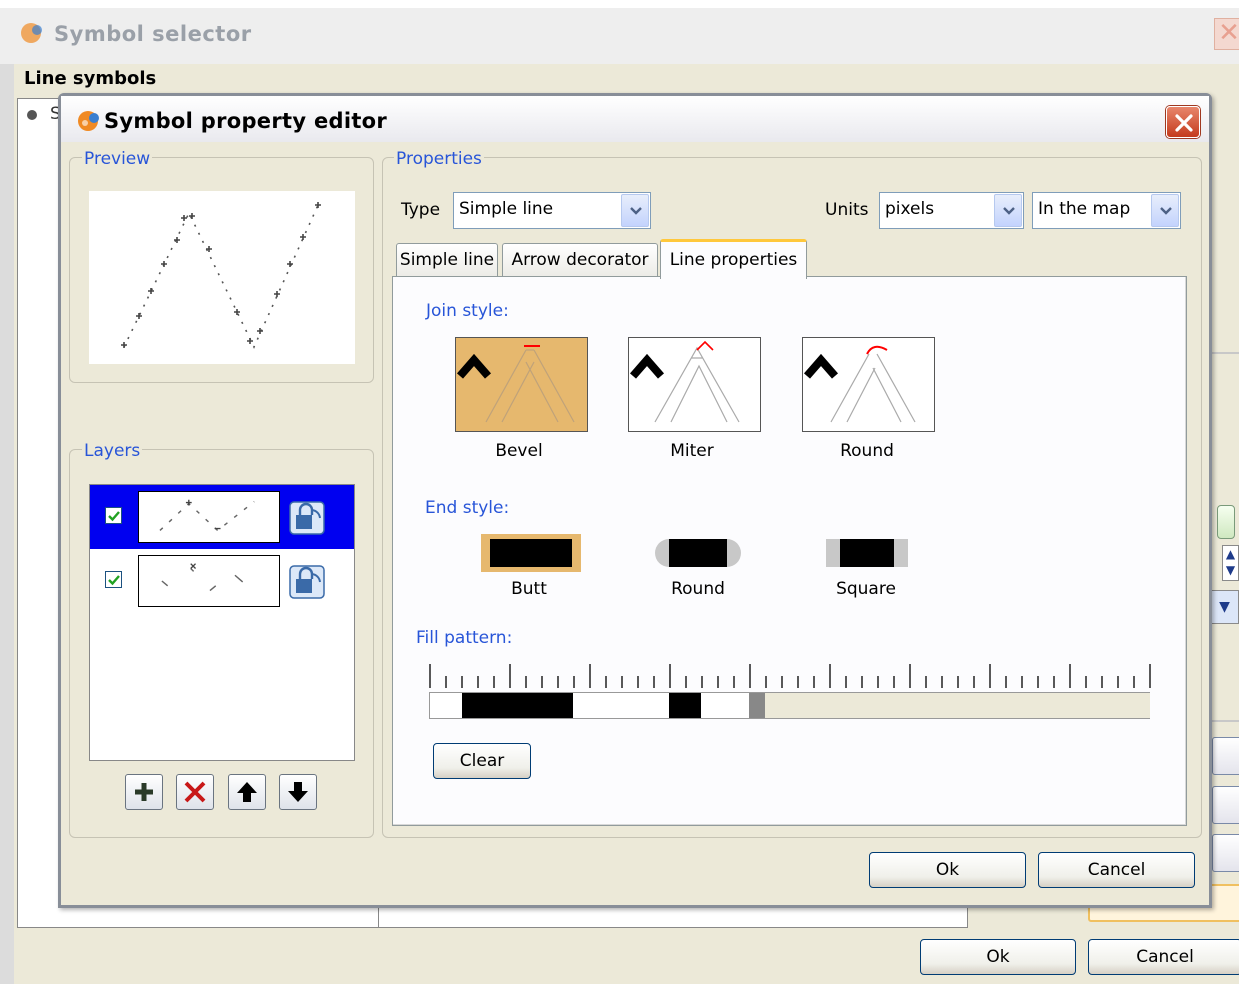  Describe the element at coordinates (698, 589) in the screenshot. I see `round-end-caption: Round` at that location.